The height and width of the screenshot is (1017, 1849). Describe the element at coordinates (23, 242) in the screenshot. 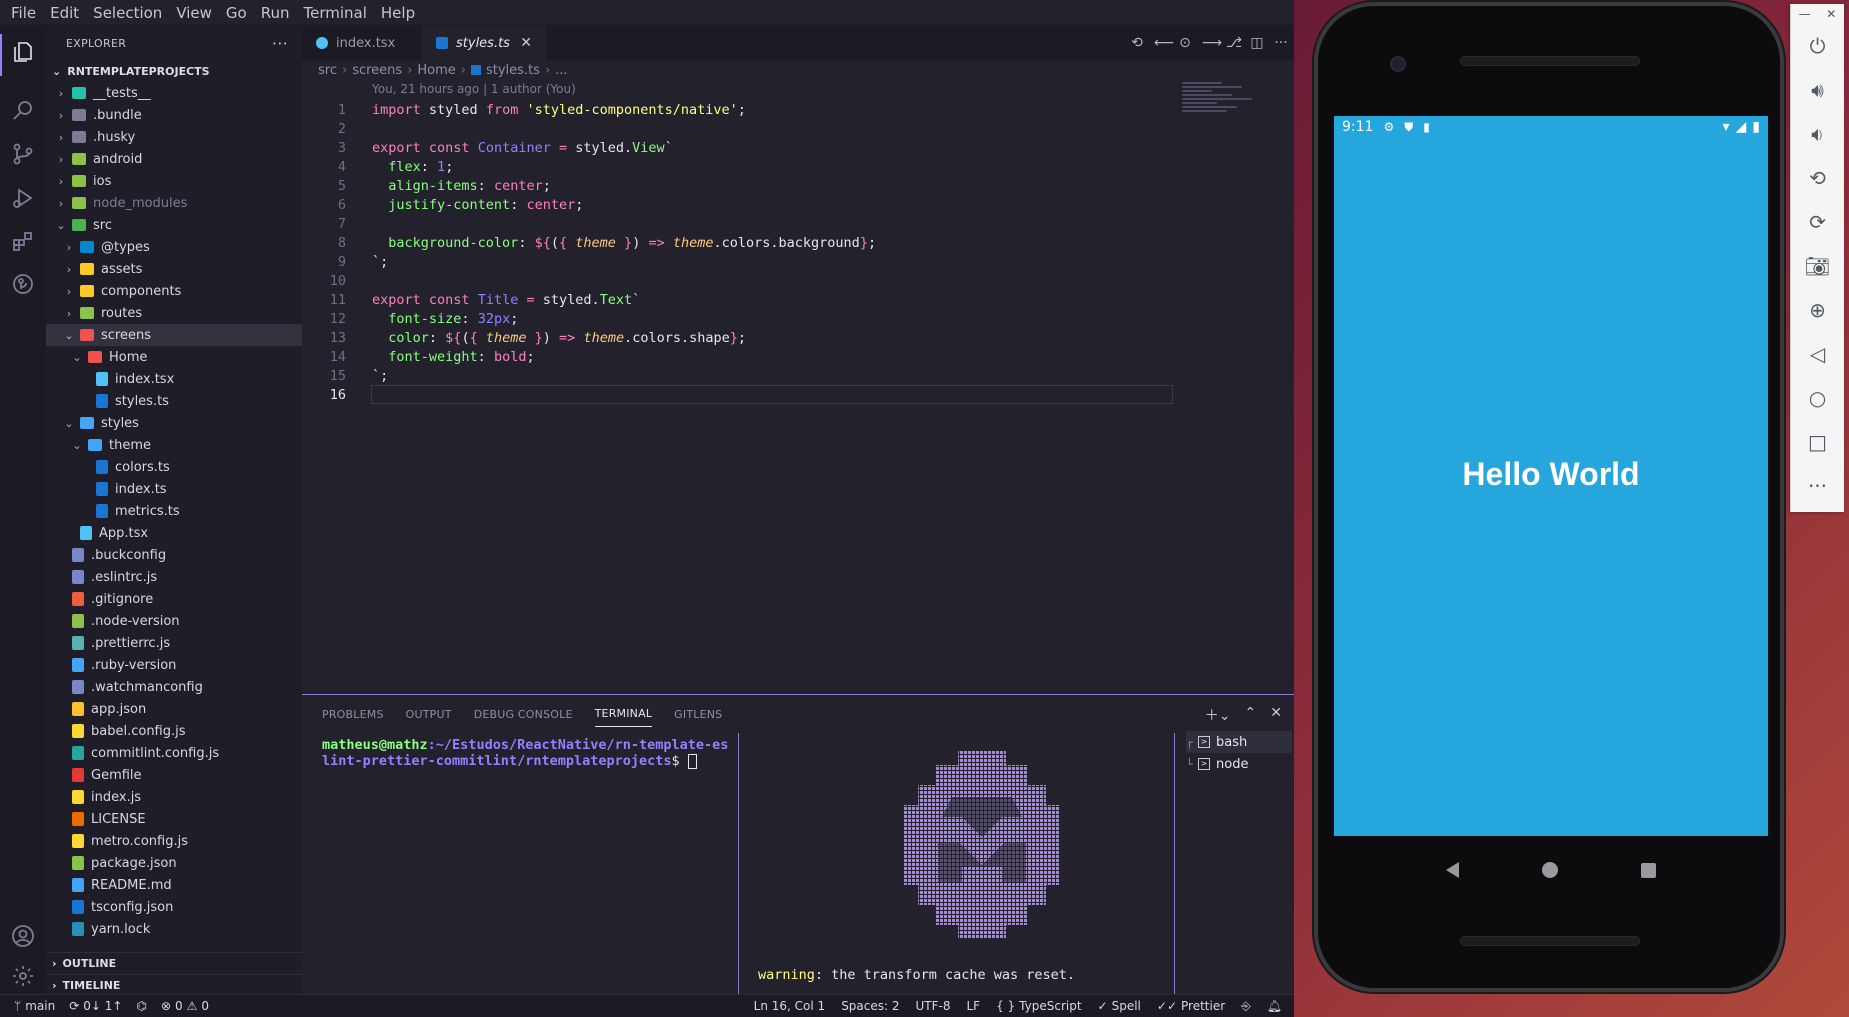

I see `extensions-icon` at that location.